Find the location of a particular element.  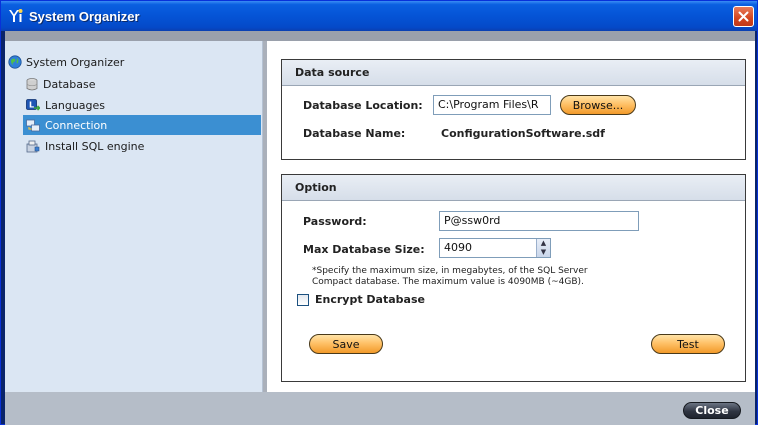

svg-text: L is located at coordinates (31, 104).